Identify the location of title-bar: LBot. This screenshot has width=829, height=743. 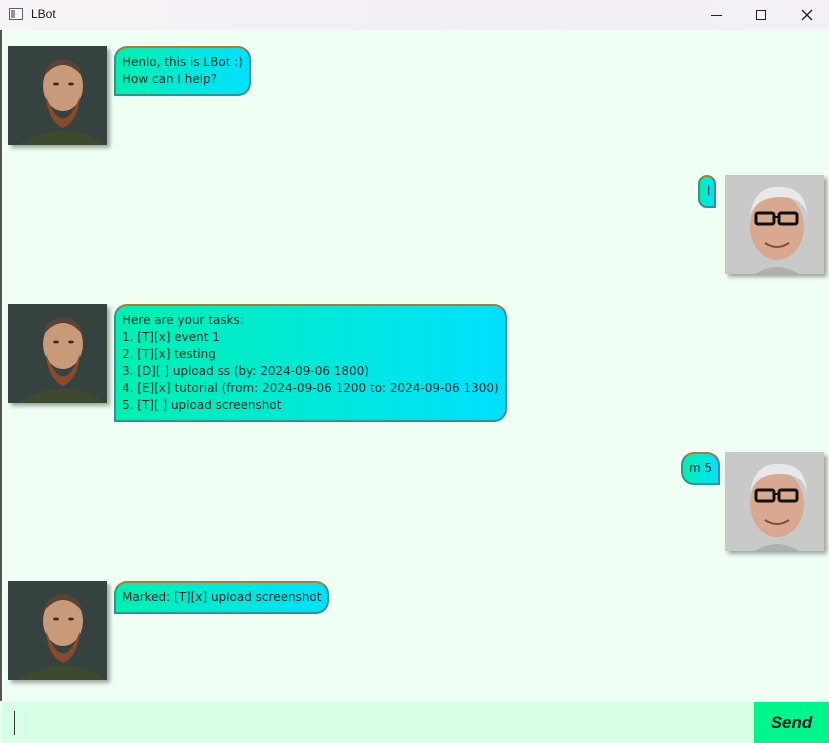
(414, 15).